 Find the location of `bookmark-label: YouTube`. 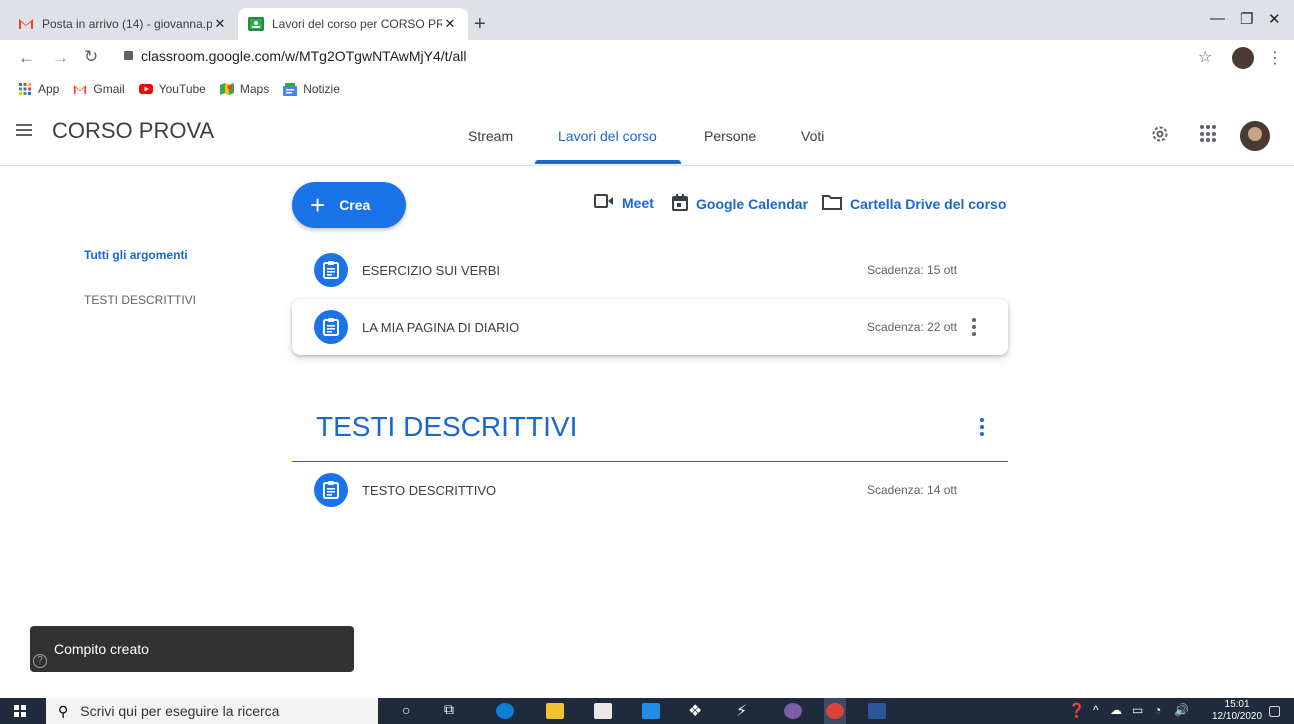

bookmark-label: YouTube is located at coordinates (182, 89).